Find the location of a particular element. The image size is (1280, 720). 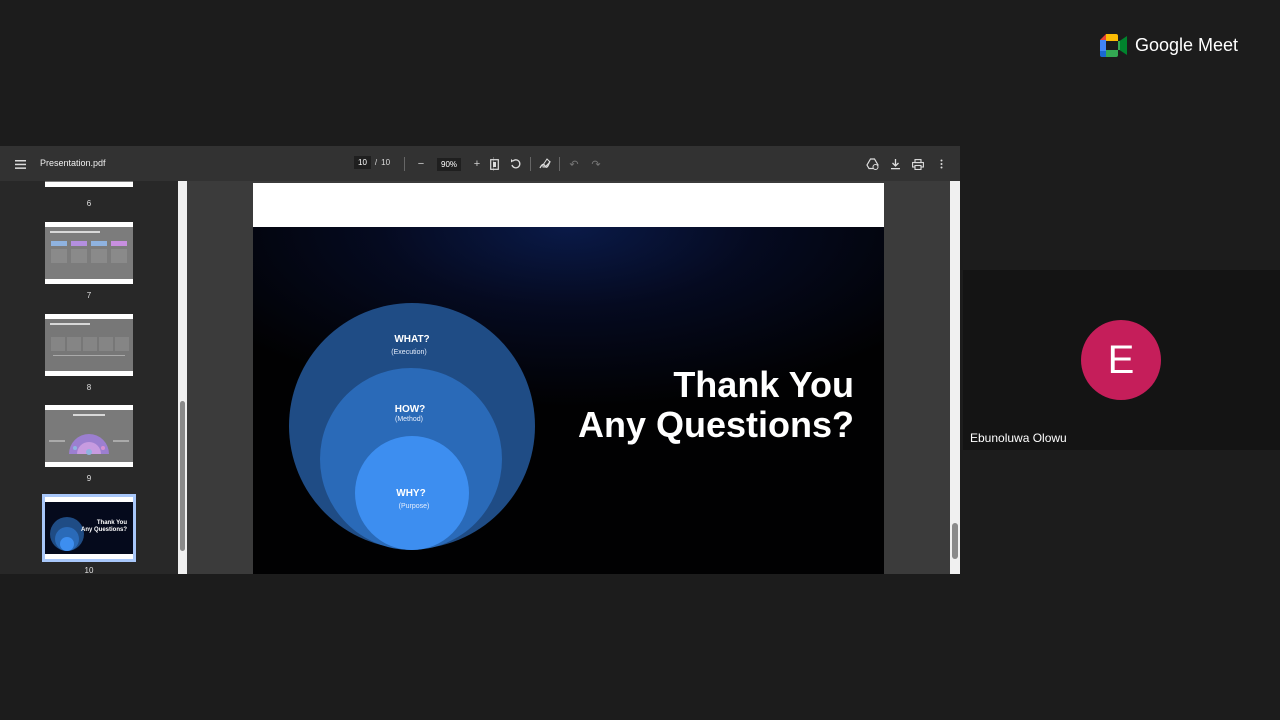

thumbnail-number: 8 is located at coordinates (89, 387).